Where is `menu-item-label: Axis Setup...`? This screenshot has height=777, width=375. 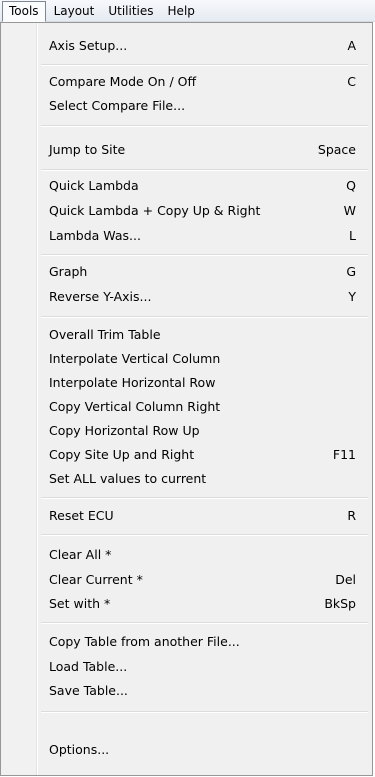 menu-item-label: Axis Setup... is located at coordinates (88, 45).